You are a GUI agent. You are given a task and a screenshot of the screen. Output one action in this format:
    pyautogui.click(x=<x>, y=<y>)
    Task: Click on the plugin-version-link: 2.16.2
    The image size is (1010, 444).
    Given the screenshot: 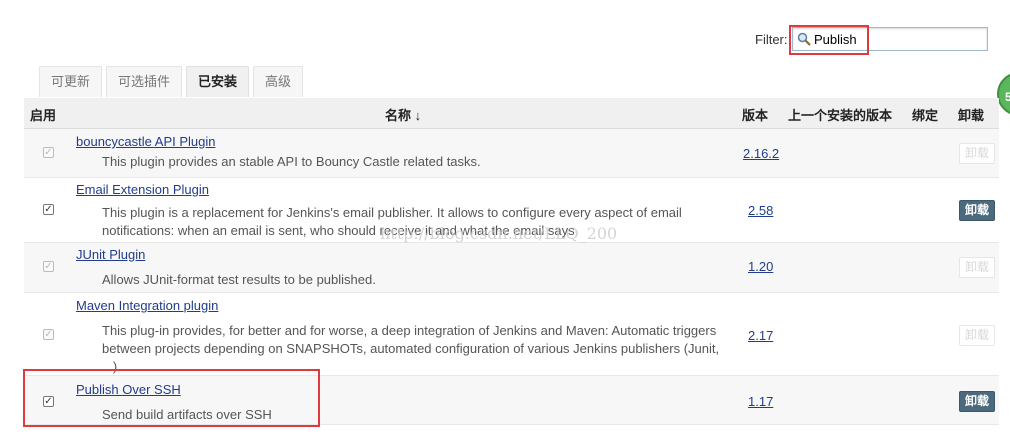 What is the action you would take?
    pyautogui.click(x=761, y=153)
    